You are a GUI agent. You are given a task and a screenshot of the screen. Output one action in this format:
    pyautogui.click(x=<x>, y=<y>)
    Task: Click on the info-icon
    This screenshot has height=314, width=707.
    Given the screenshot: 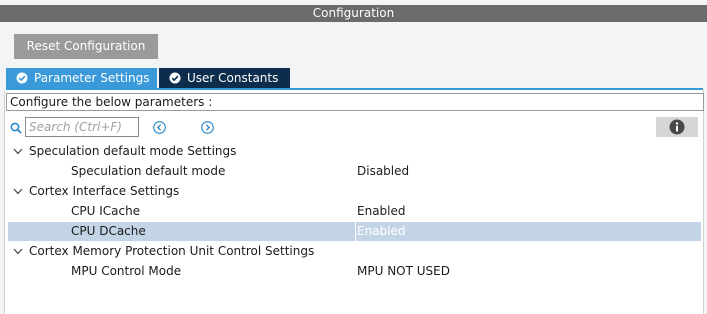 What is the action you would take?
    pyautogui.click(x=677, y=127)
    